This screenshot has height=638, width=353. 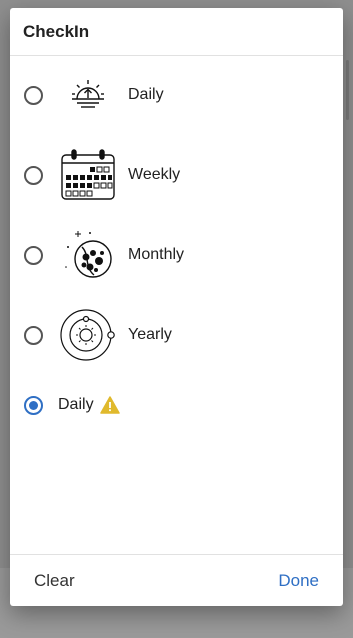 I want to click on option-yearly: Yearly, so click(x=176, y=335).